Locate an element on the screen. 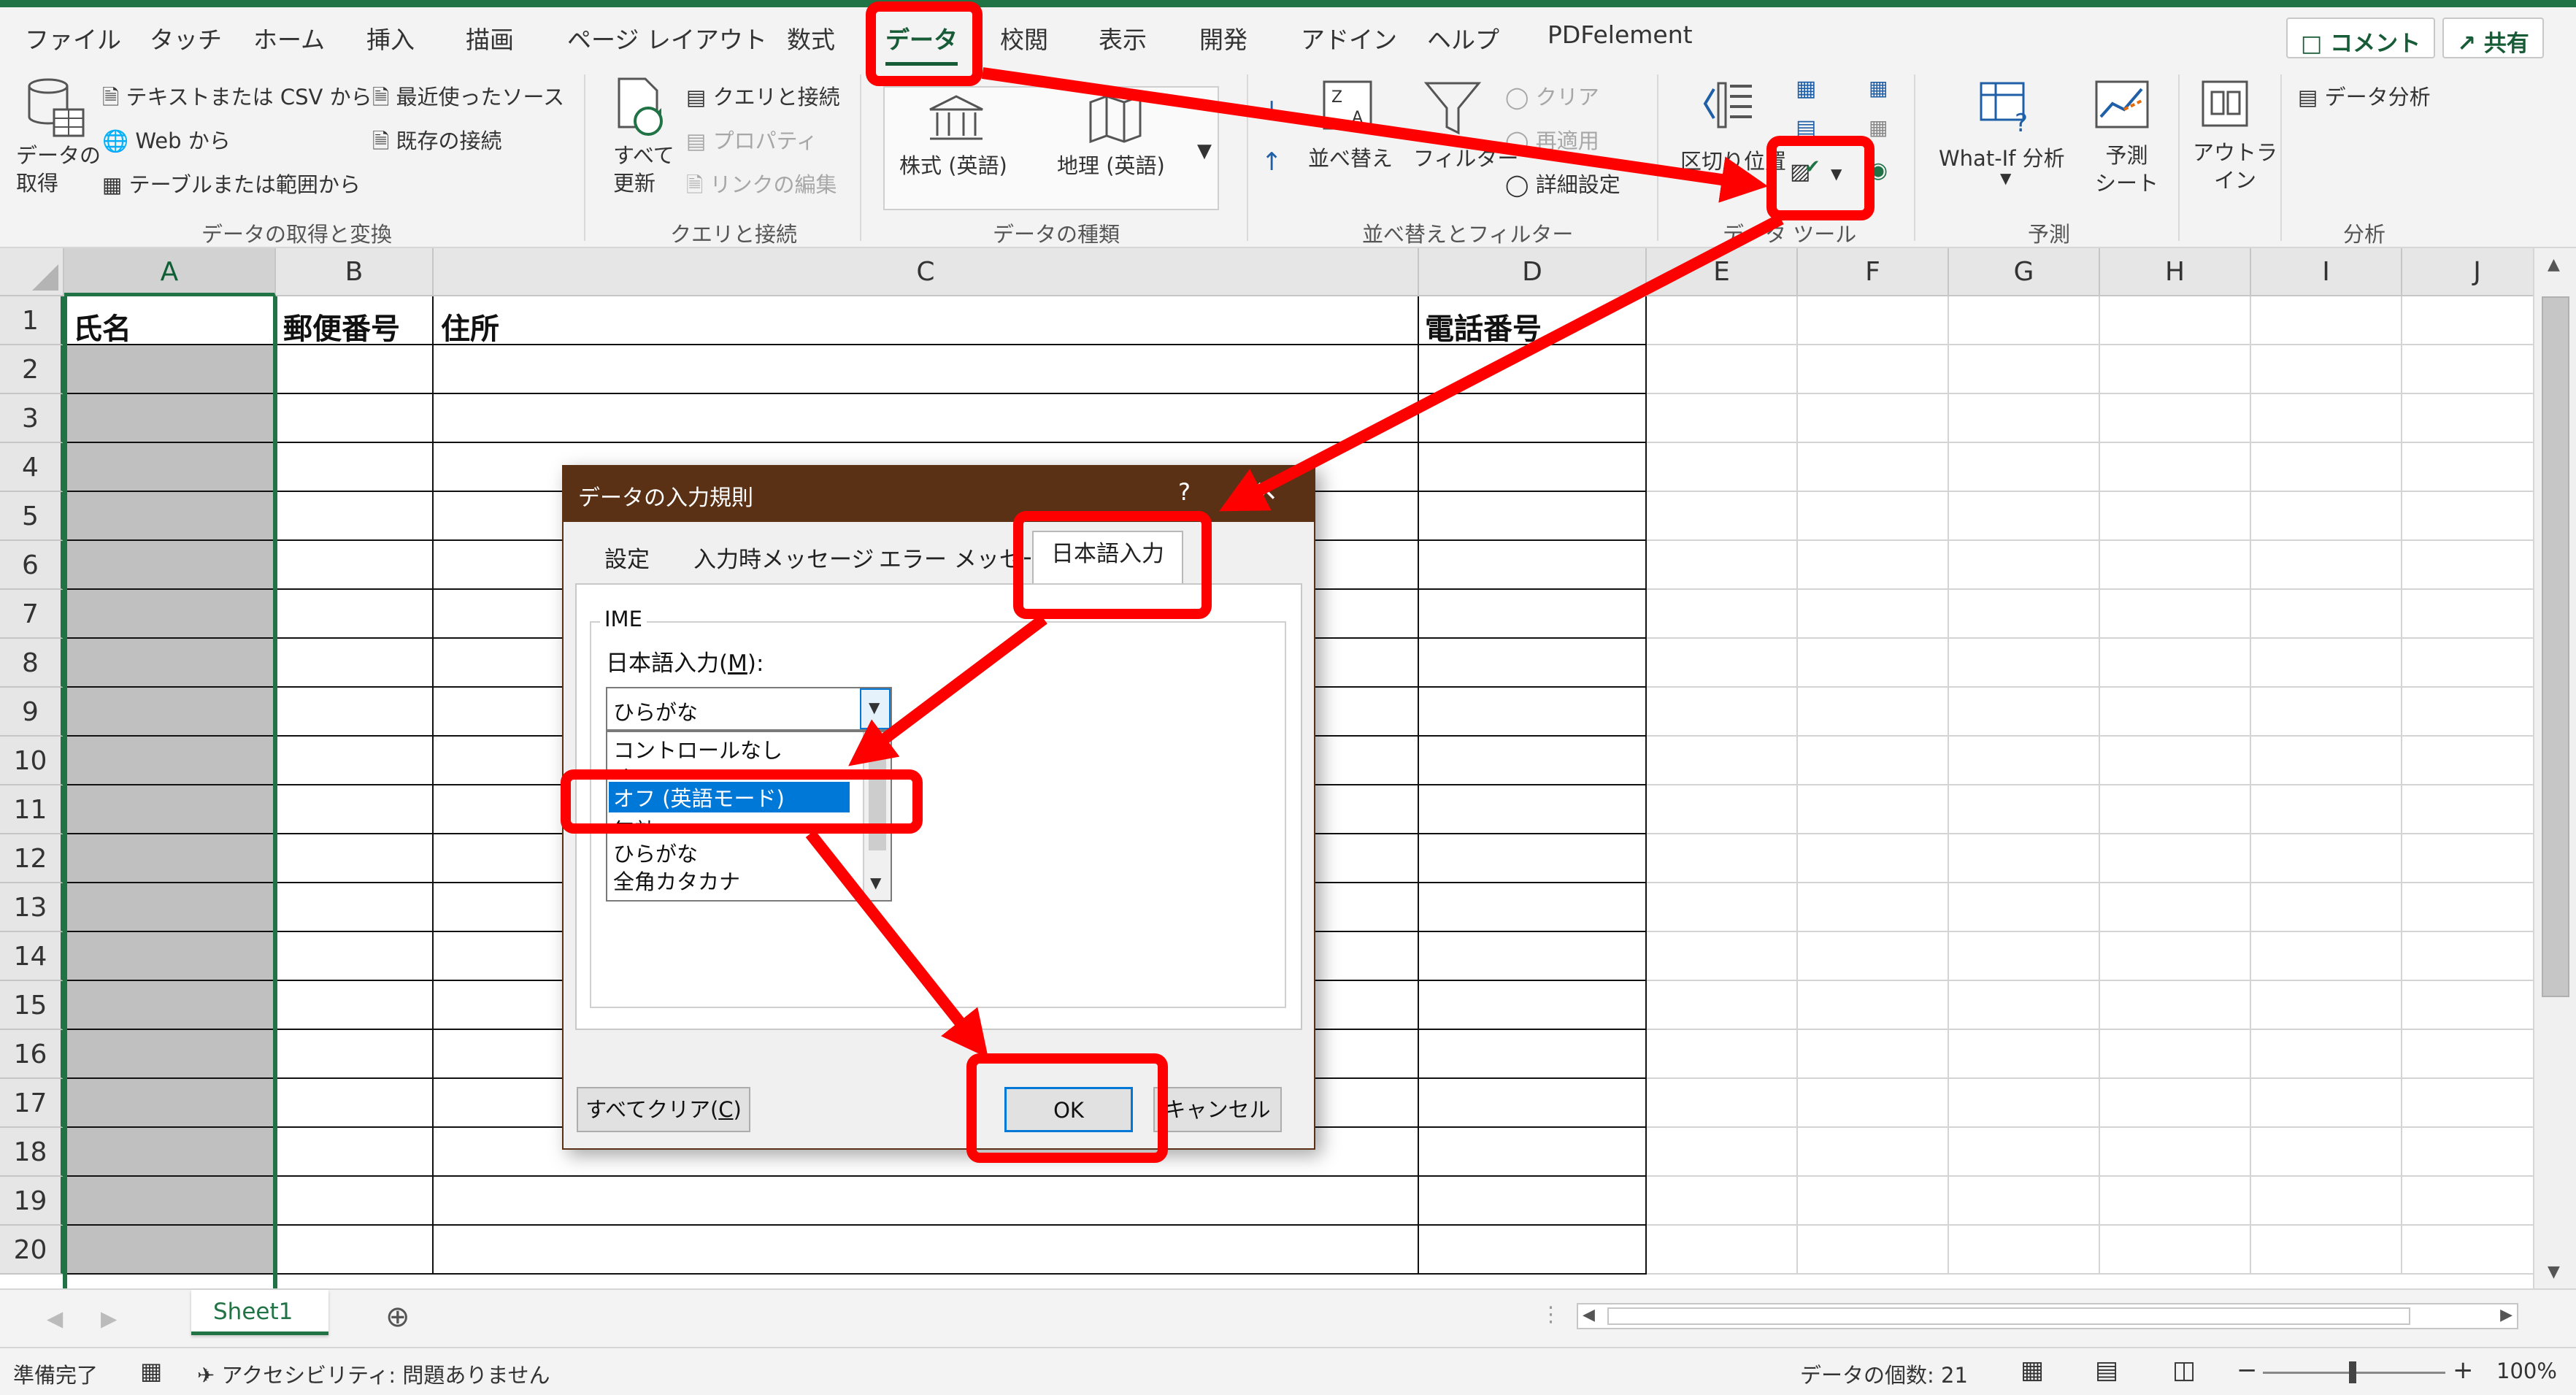 The height and width of the screenshot is (1395, 2576). row-header: 4 is located at coordinates (32, 467).